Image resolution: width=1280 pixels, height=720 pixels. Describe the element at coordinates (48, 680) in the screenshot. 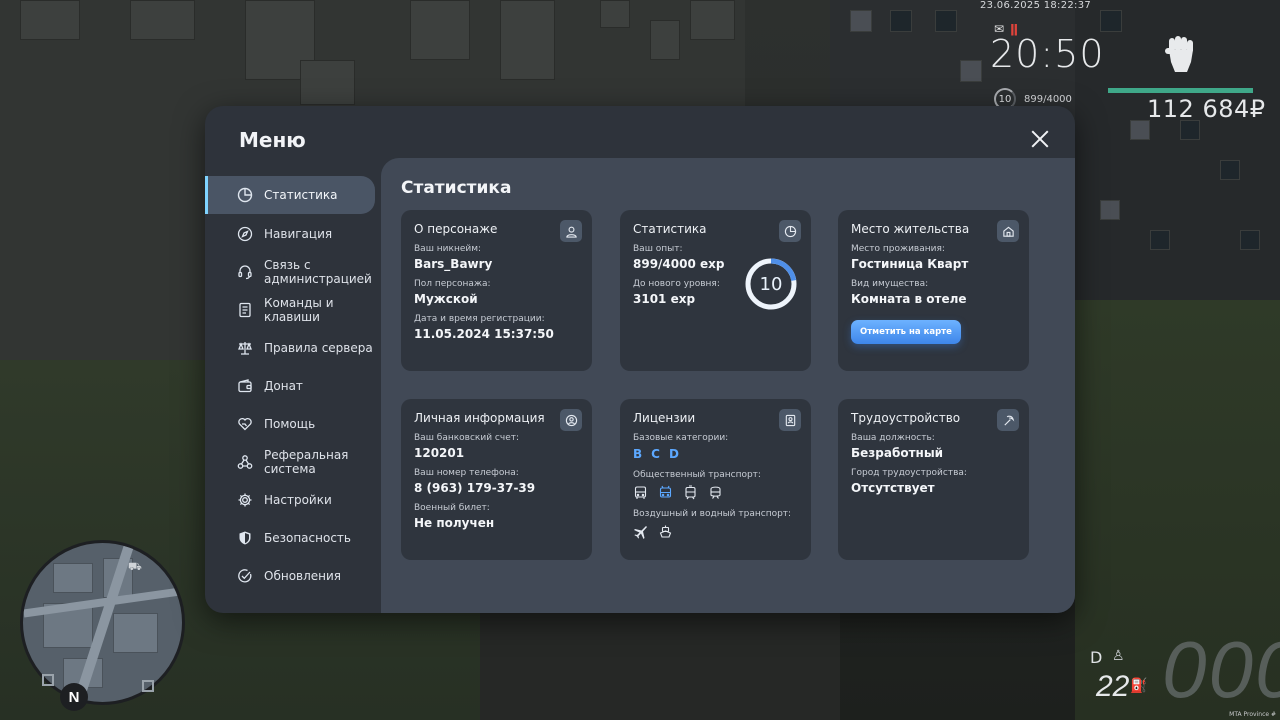

I see `minimap-marker` at that location.